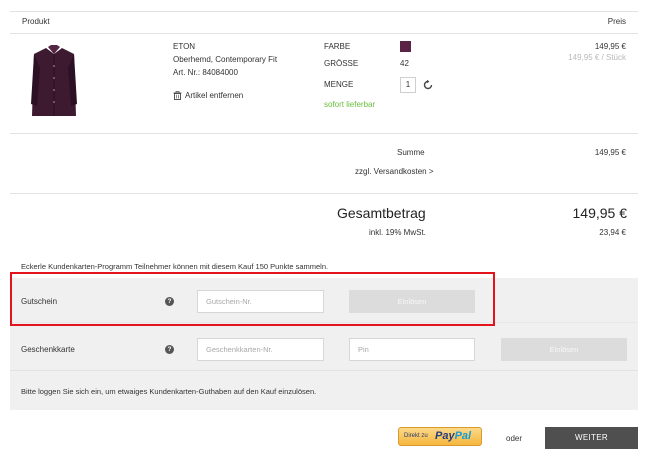 Image resolution: width=650 pixels, height=462 pixels. What do you see at coordinates (610, 46) in the screenshot?
I see `item-price: 149,95 €` at bounding box center [610, 46].